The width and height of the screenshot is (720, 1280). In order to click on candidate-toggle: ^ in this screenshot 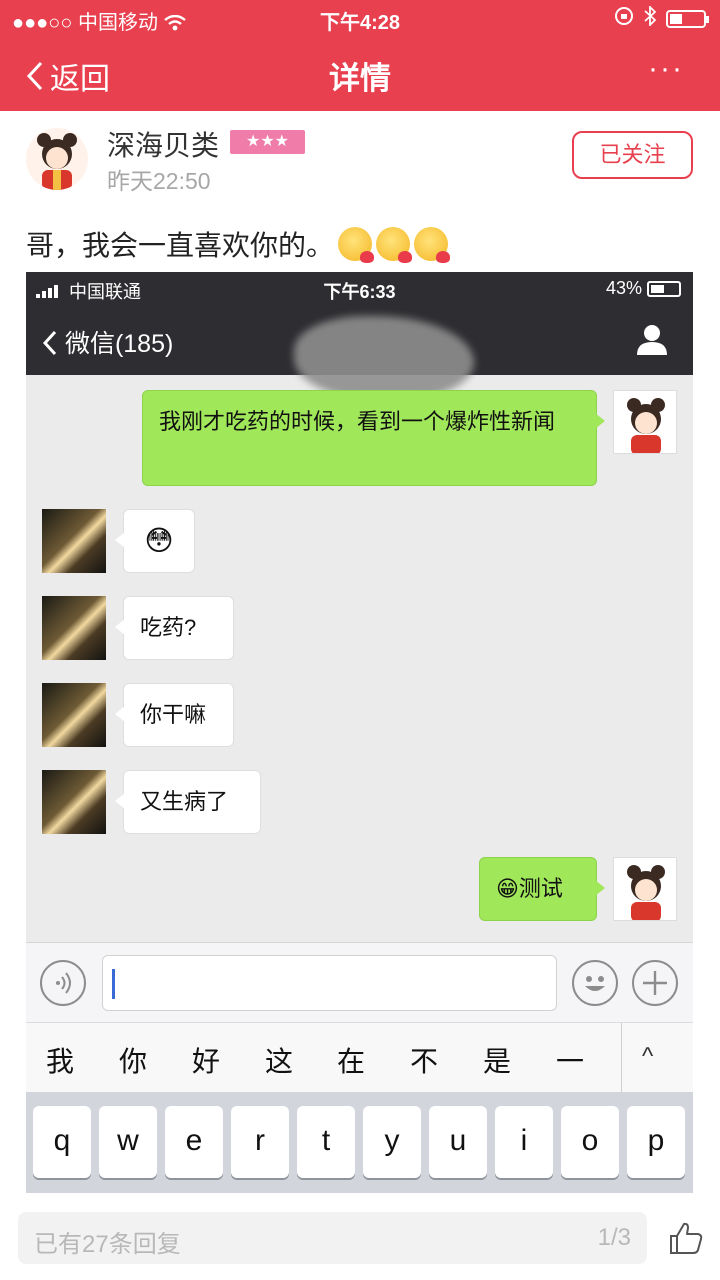, I will do `click(648, 1056)`.